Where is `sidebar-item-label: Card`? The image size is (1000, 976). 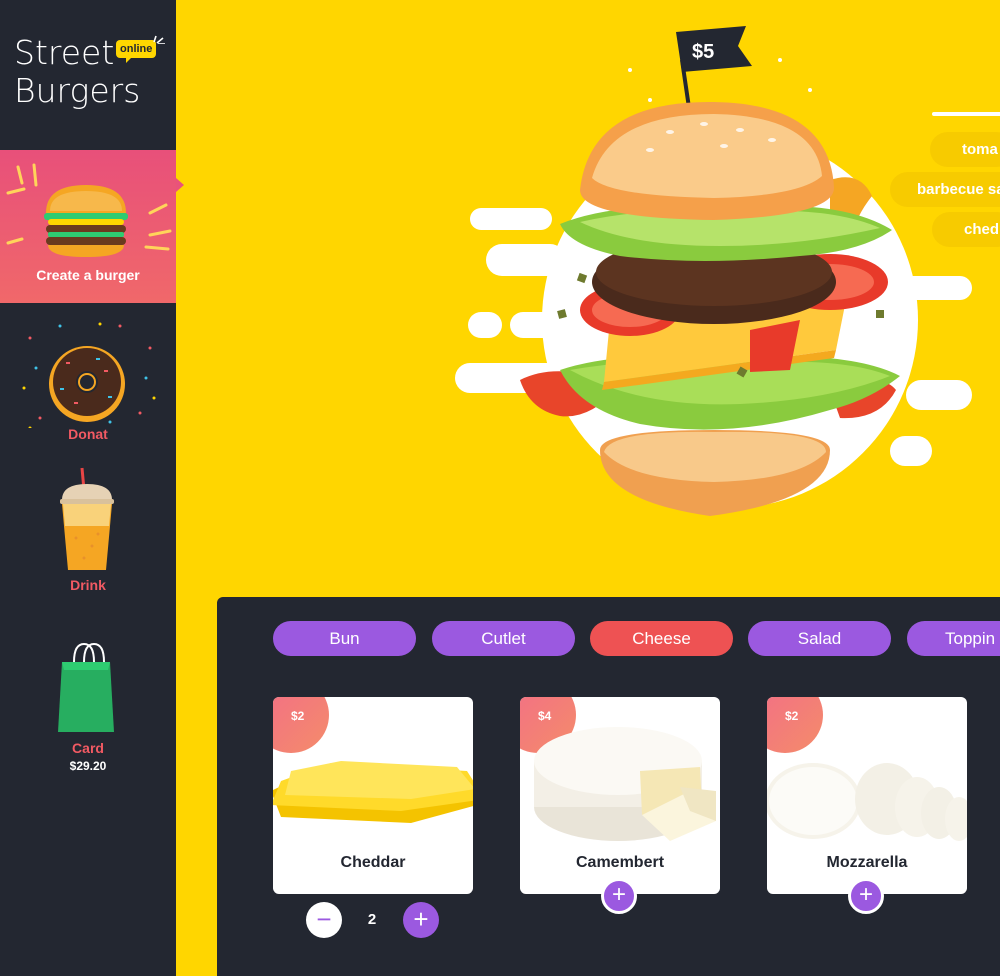 sidebar-item-label: Card is located at coordinates (88, 748).